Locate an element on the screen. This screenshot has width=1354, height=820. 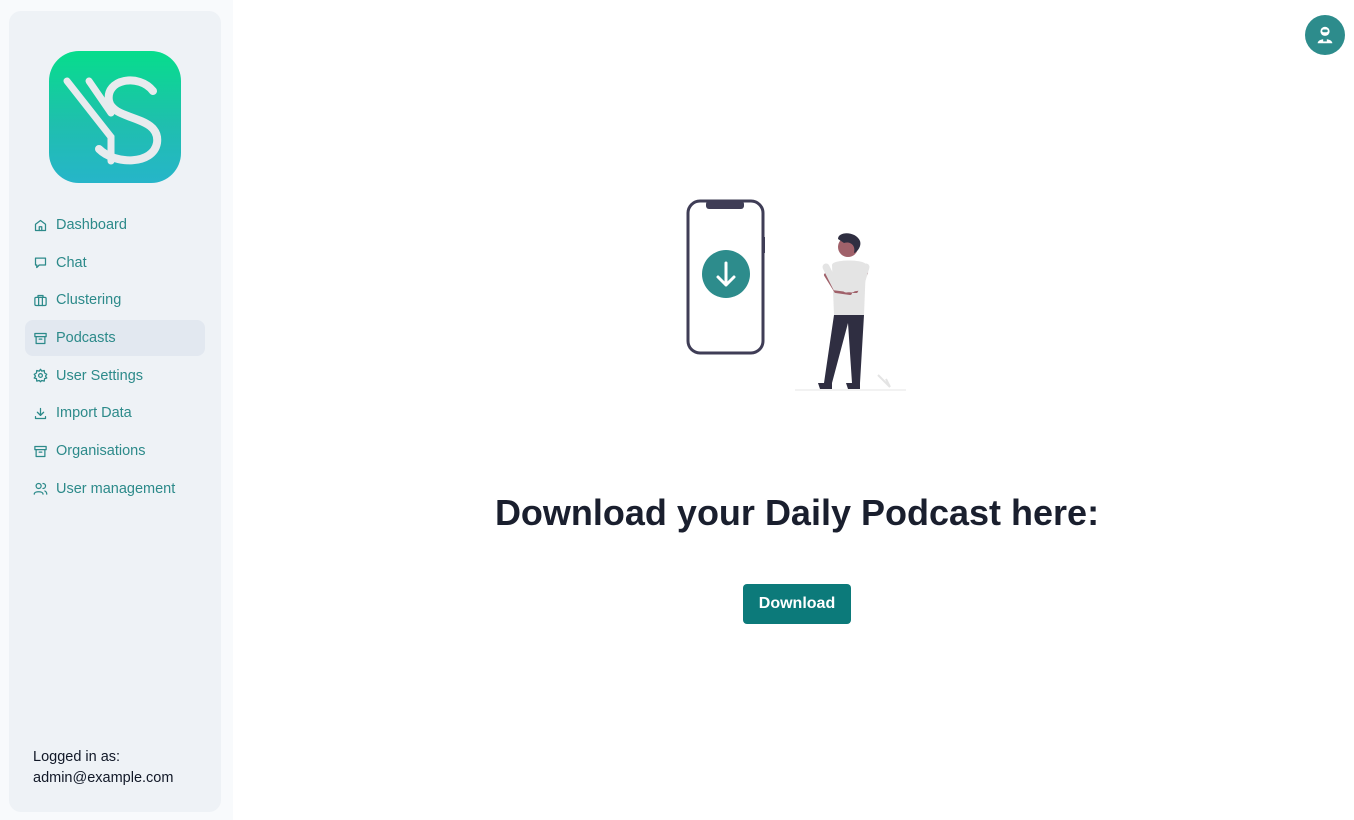
sidebar-item-podcasts: Podcasts is located at coordinates (115, 338).